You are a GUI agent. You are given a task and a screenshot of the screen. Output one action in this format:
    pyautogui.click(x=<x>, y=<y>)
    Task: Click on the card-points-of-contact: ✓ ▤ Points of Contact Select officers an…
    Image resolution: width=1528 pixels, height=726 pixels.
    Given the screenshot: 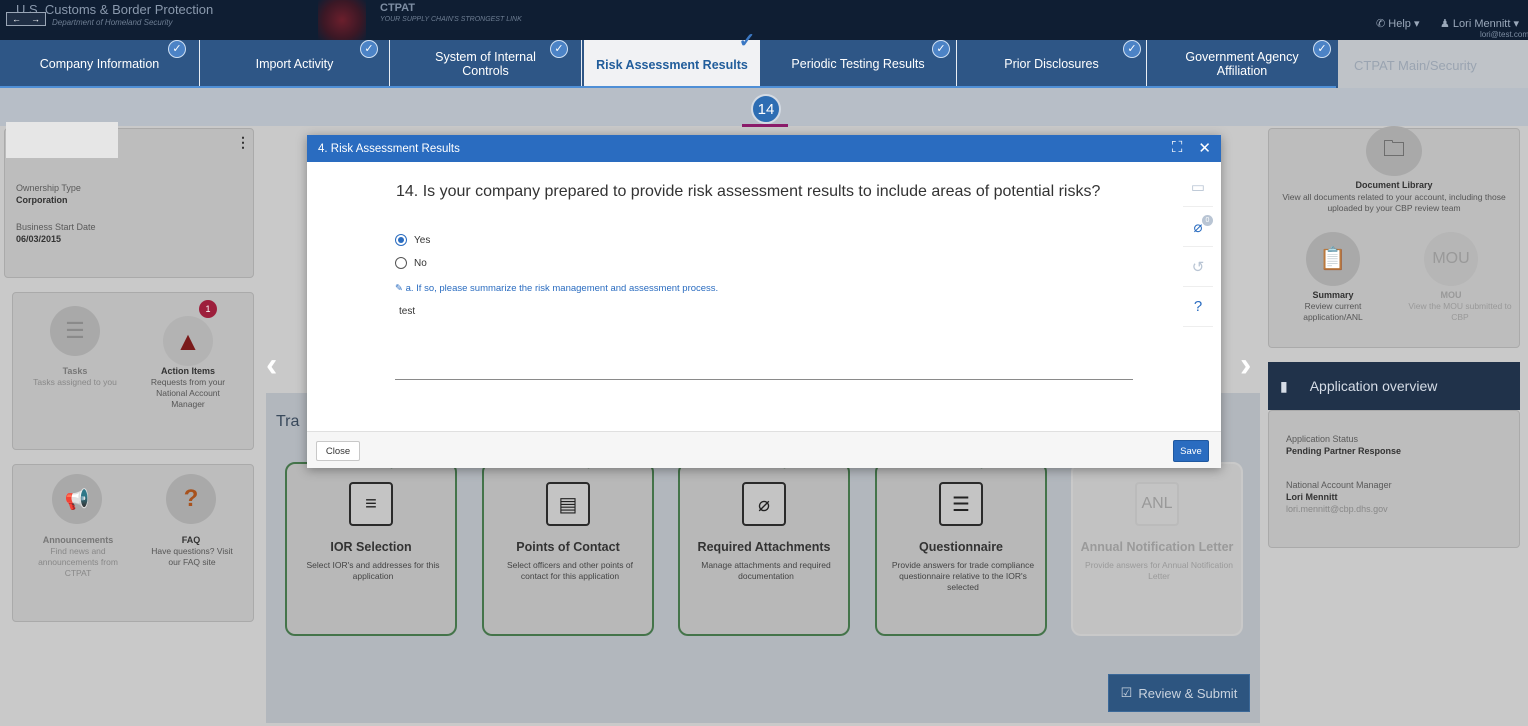 What is the action you would take?
    pyautogui.click(x=568, y=545)
    